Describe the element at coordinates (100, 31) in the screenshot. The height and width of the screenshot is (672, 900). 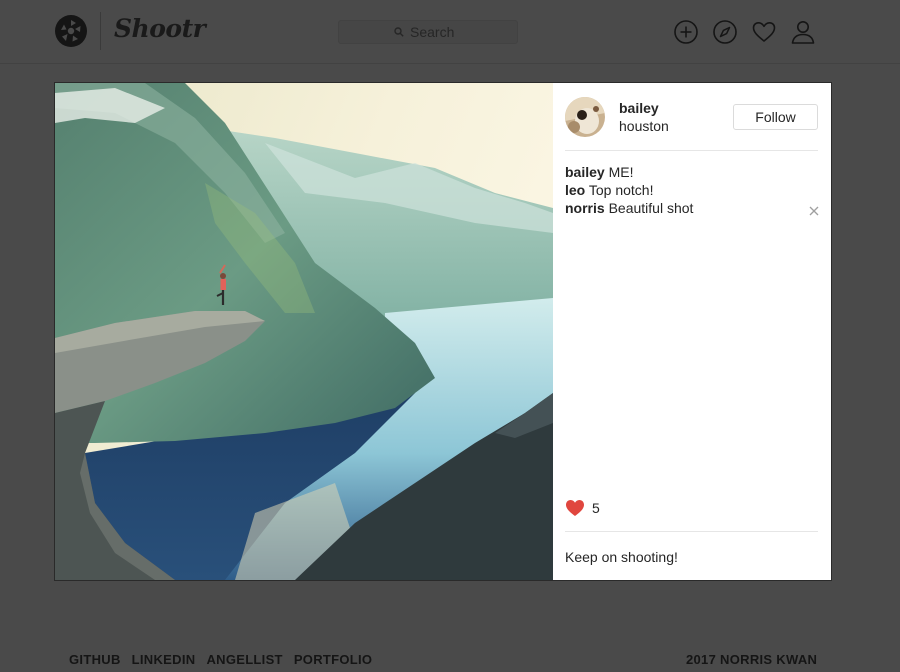
I see `logo-divider` at that location.